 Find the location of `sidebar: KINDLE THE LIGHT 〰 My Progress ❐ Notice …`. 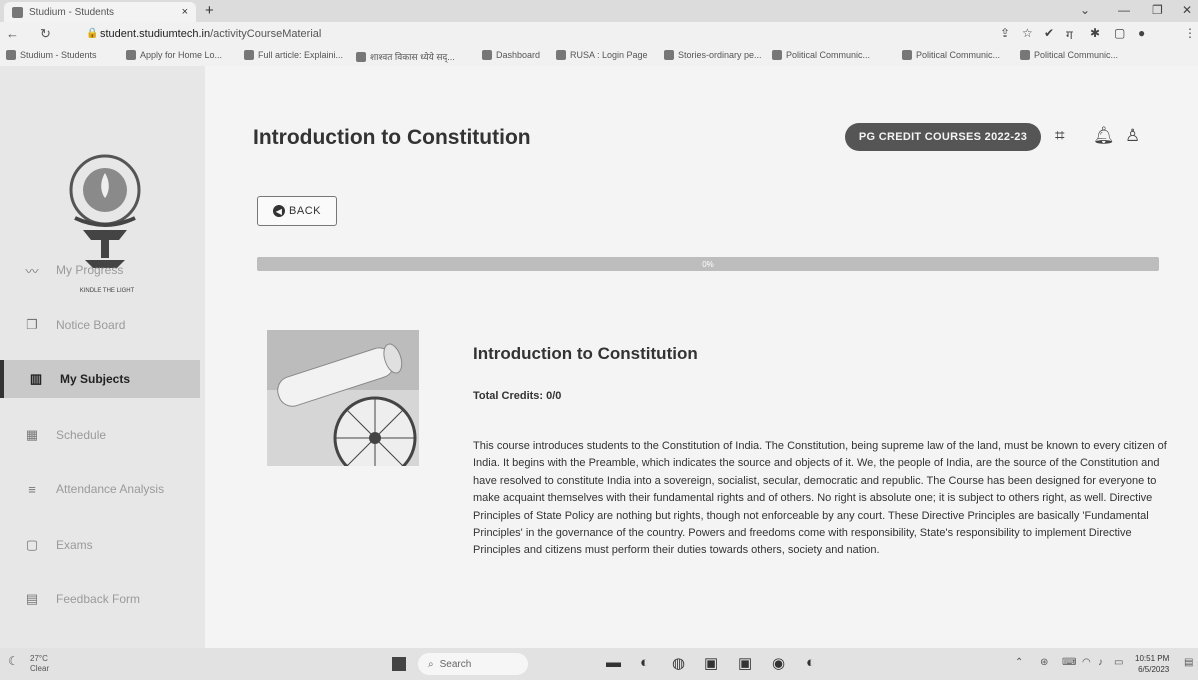

sidebar: KINDLE THE LIGHT 〰 My Progress ❐ Notice … is located at coordinates (102, 357).